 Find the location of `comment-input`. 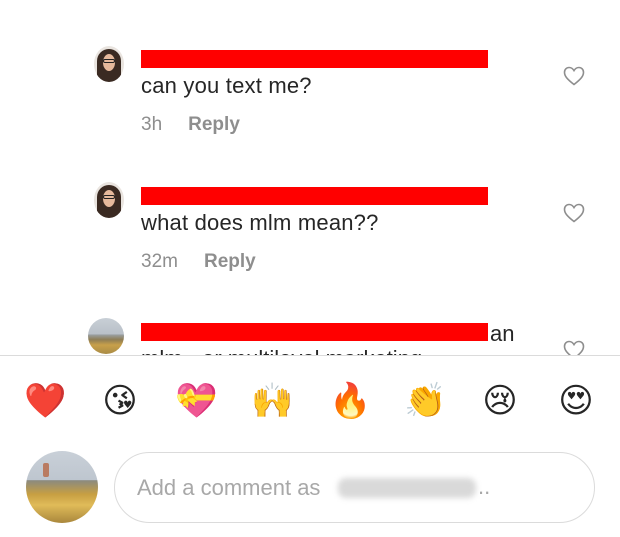

comment-input is located at coordinates (354, 487).